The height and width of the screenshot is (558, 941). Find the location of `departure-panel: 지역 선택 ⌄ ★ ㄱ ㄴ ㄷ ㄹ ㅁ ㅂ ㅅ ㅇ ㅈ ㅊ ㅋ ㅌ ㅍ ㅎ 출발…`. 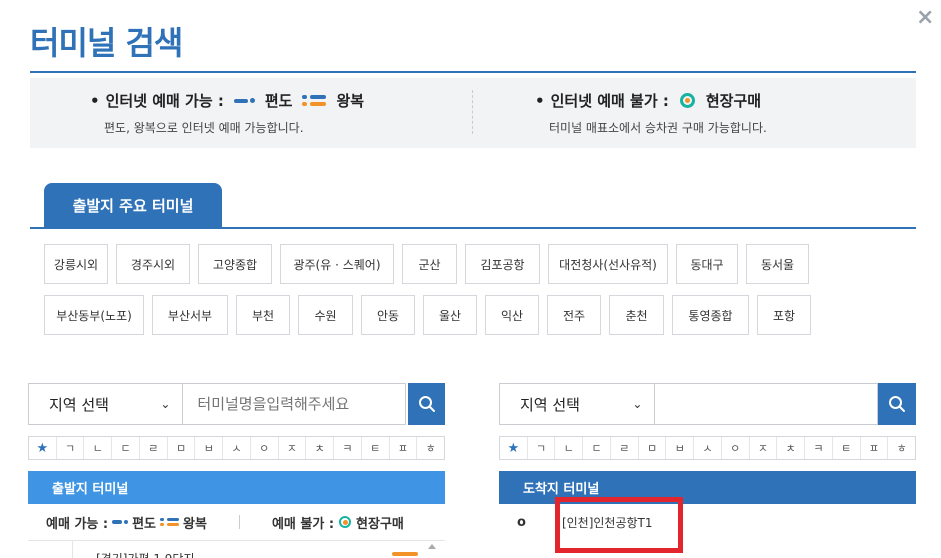

departure-panel: 지역 선택 ⌄ ★ ㄱ ㄴ ㄷ ㄹ ㅁ ㅂ ㅅ ㅇ ㅈ ㅊ ㅋ ㅌ ㅍ ㅎ 출발… is located at coordinates (236, 462).